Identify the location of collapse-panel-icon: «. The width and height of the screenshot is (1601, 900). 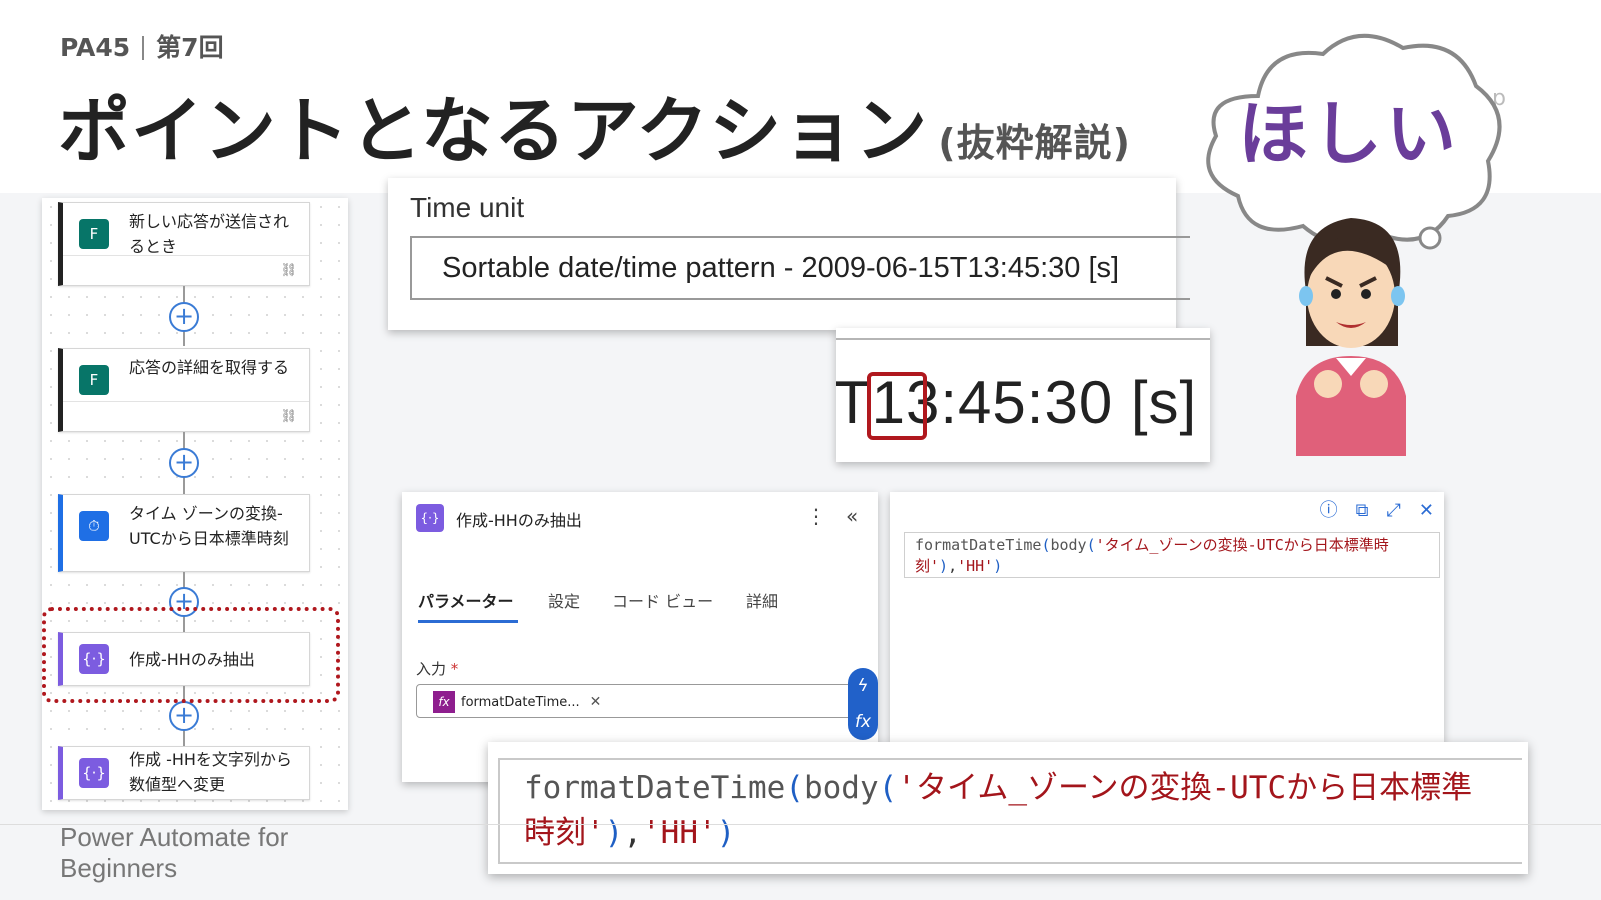
(852, 516).